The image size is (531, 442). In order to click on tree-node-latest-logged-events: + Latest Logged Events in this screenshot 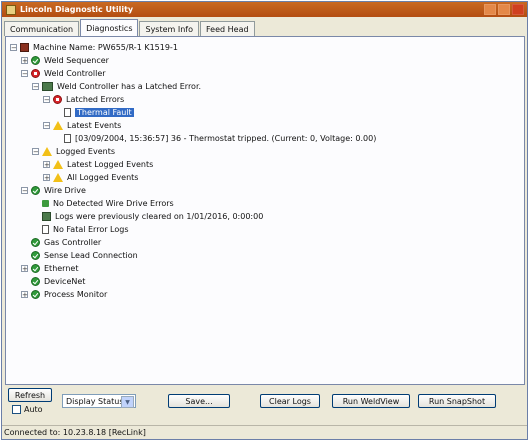, I will do `click(98, 164)`.